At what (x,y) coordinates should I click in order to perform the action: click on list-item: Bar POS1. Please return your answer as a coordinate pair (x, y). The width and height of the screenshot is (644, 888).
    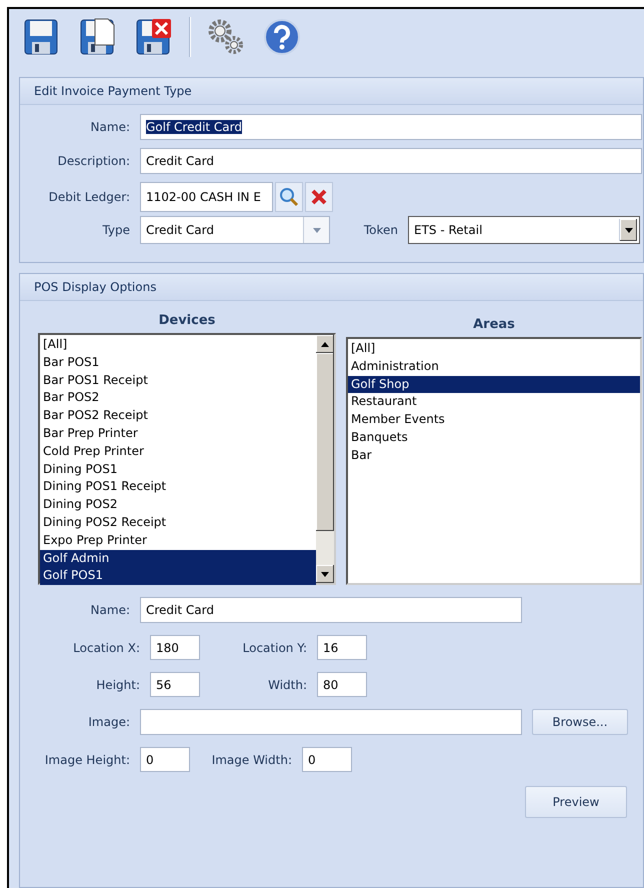
    Looking at the image, I should click on (178, 363).